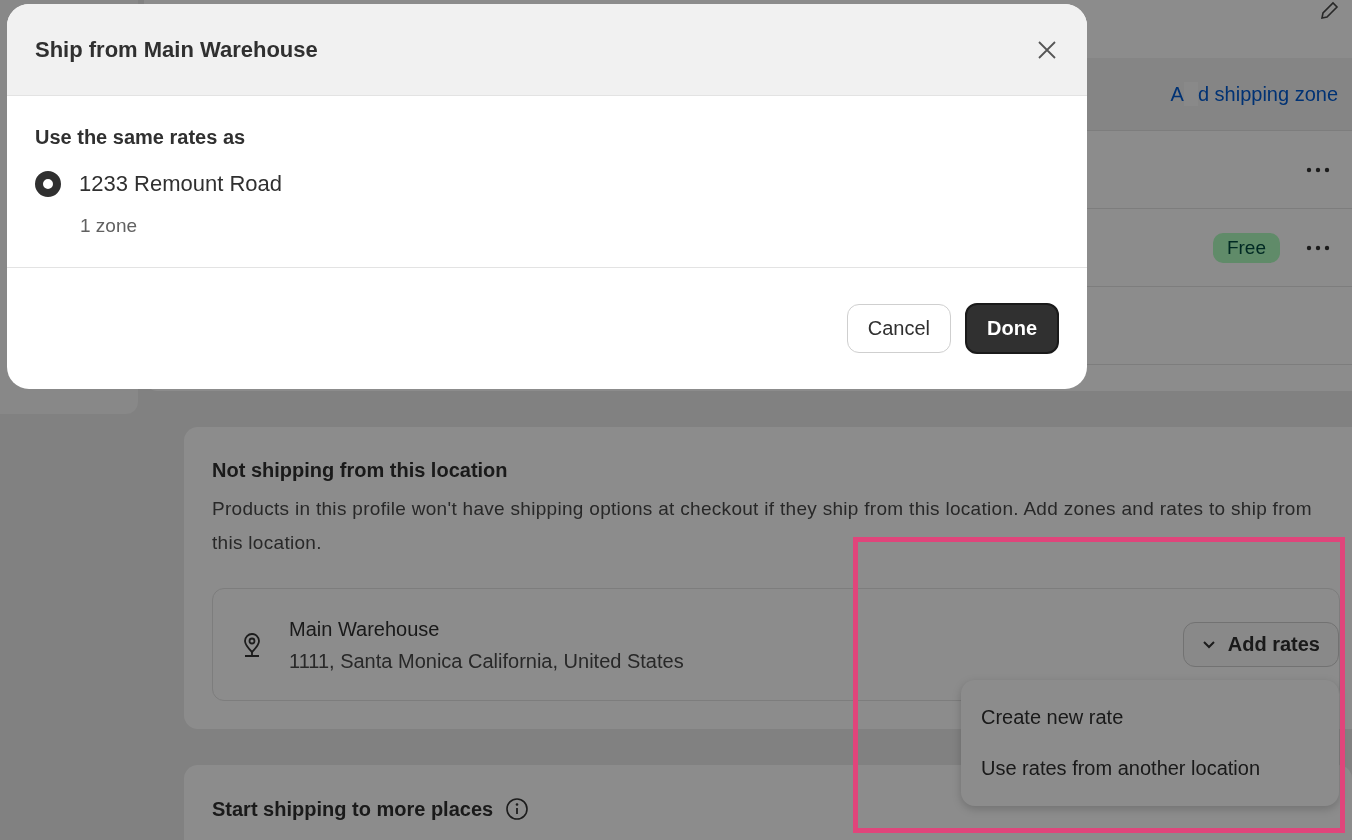 The height and width of the screenshot is (840, 1352). What do you see at coordinates (365, 629) in the screenshot?
I see `location-name: Main Warehouse` at bounding box center [365, 629].